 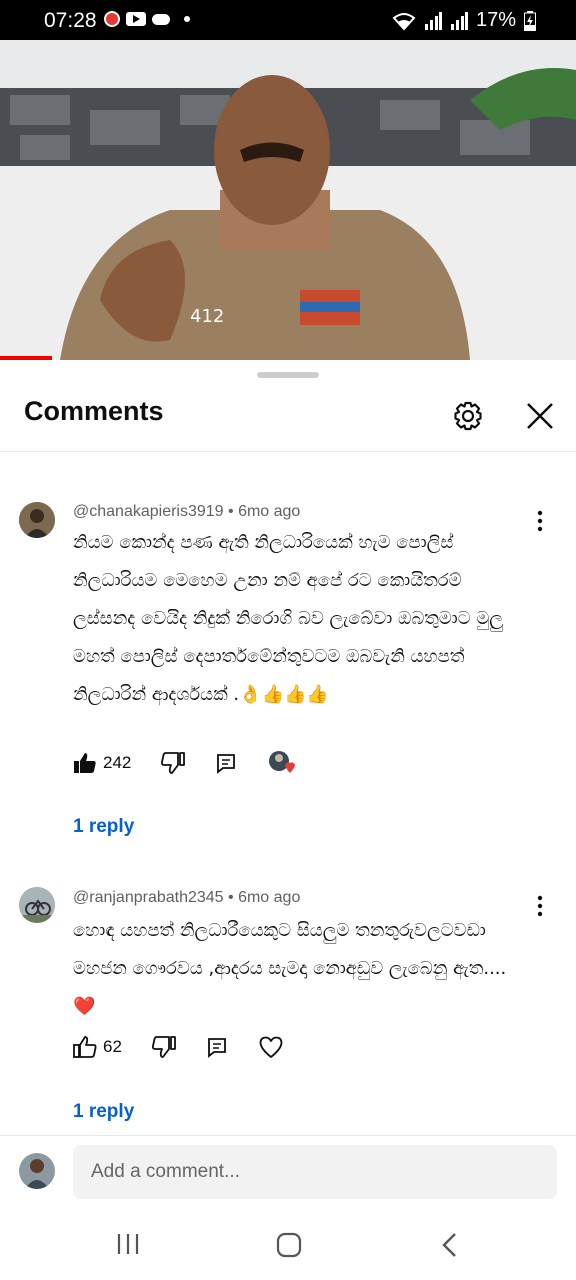 I want to click on svg-text: 412, so click(x=207, y=316).